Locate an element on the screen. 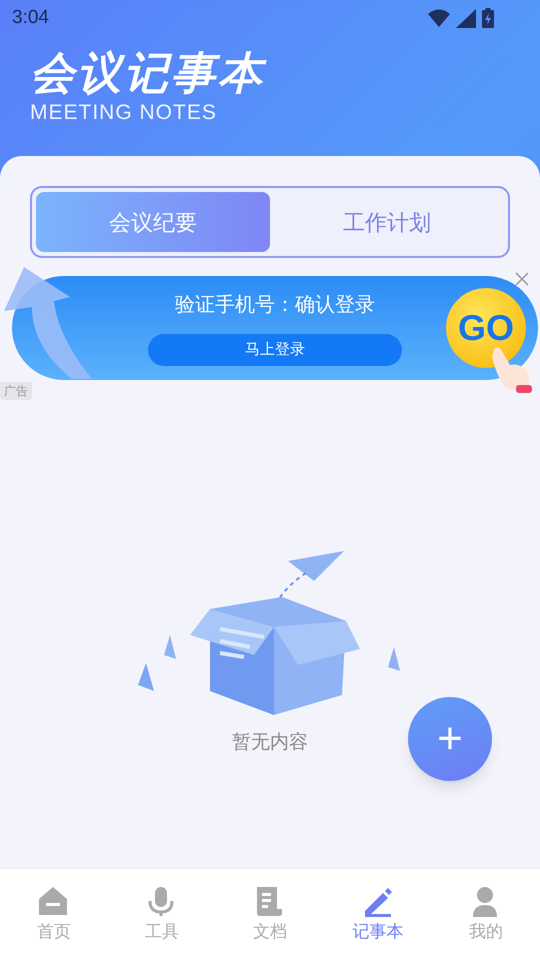  nav-tab: 文档 is located at coordinates (270, 914).